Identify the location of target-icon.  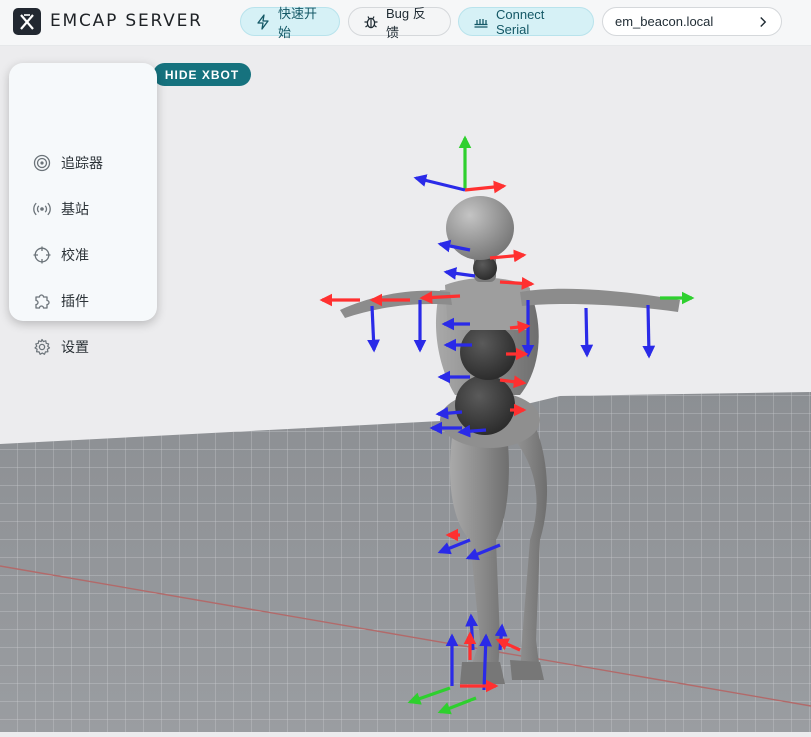
(42, 163).